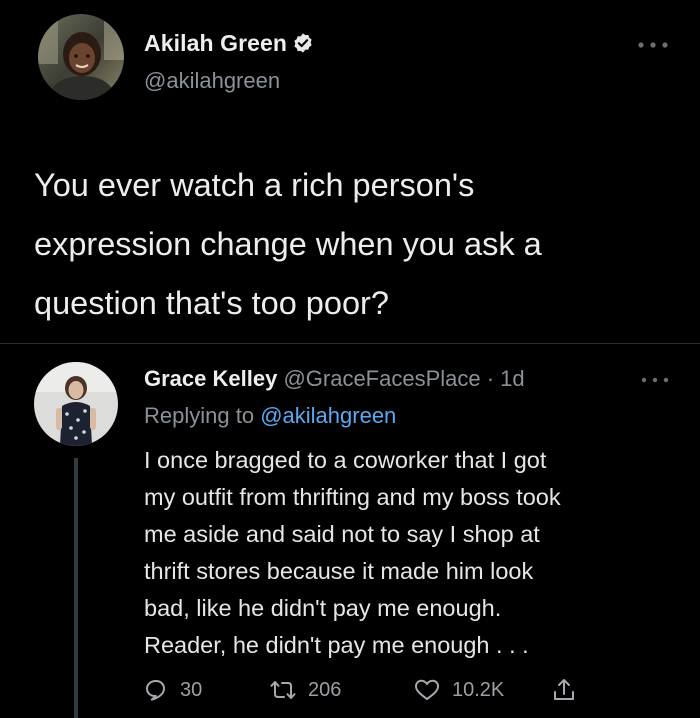 The width and height of the screenshot is (700, 718). Describe the element at coordinates (328, 415) in the screenshot. I see `replying-to-handle: @akilahgreen` at that location.